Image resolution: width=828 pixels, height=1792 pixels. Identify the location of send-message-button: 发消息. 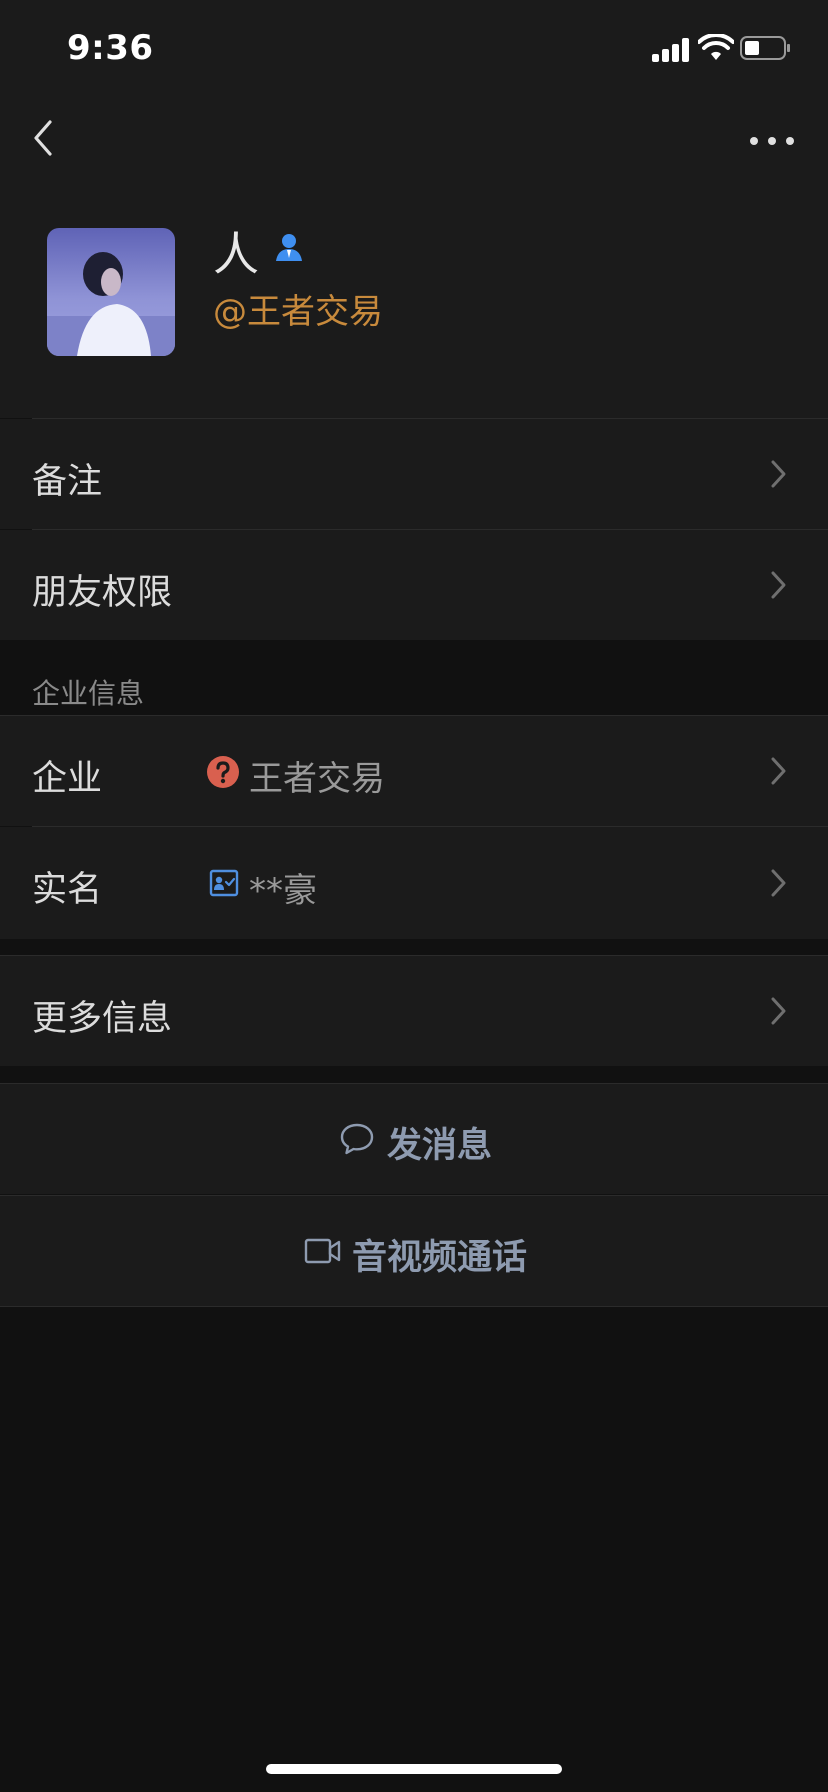
(414, 1139).